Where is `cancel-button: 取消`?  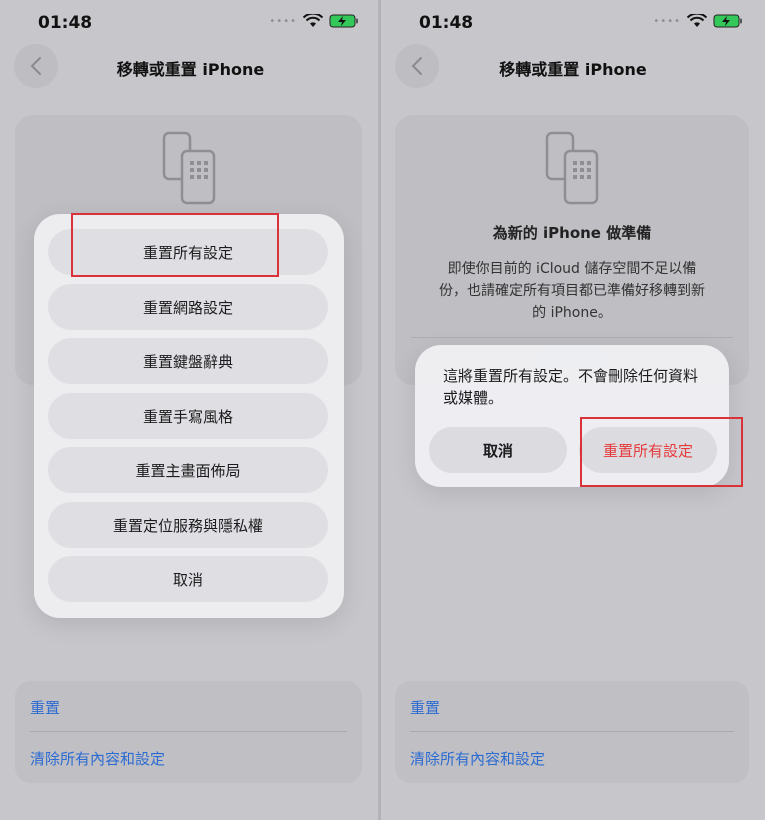 cancel-button: 取消 is located at coordinates (188, 579).